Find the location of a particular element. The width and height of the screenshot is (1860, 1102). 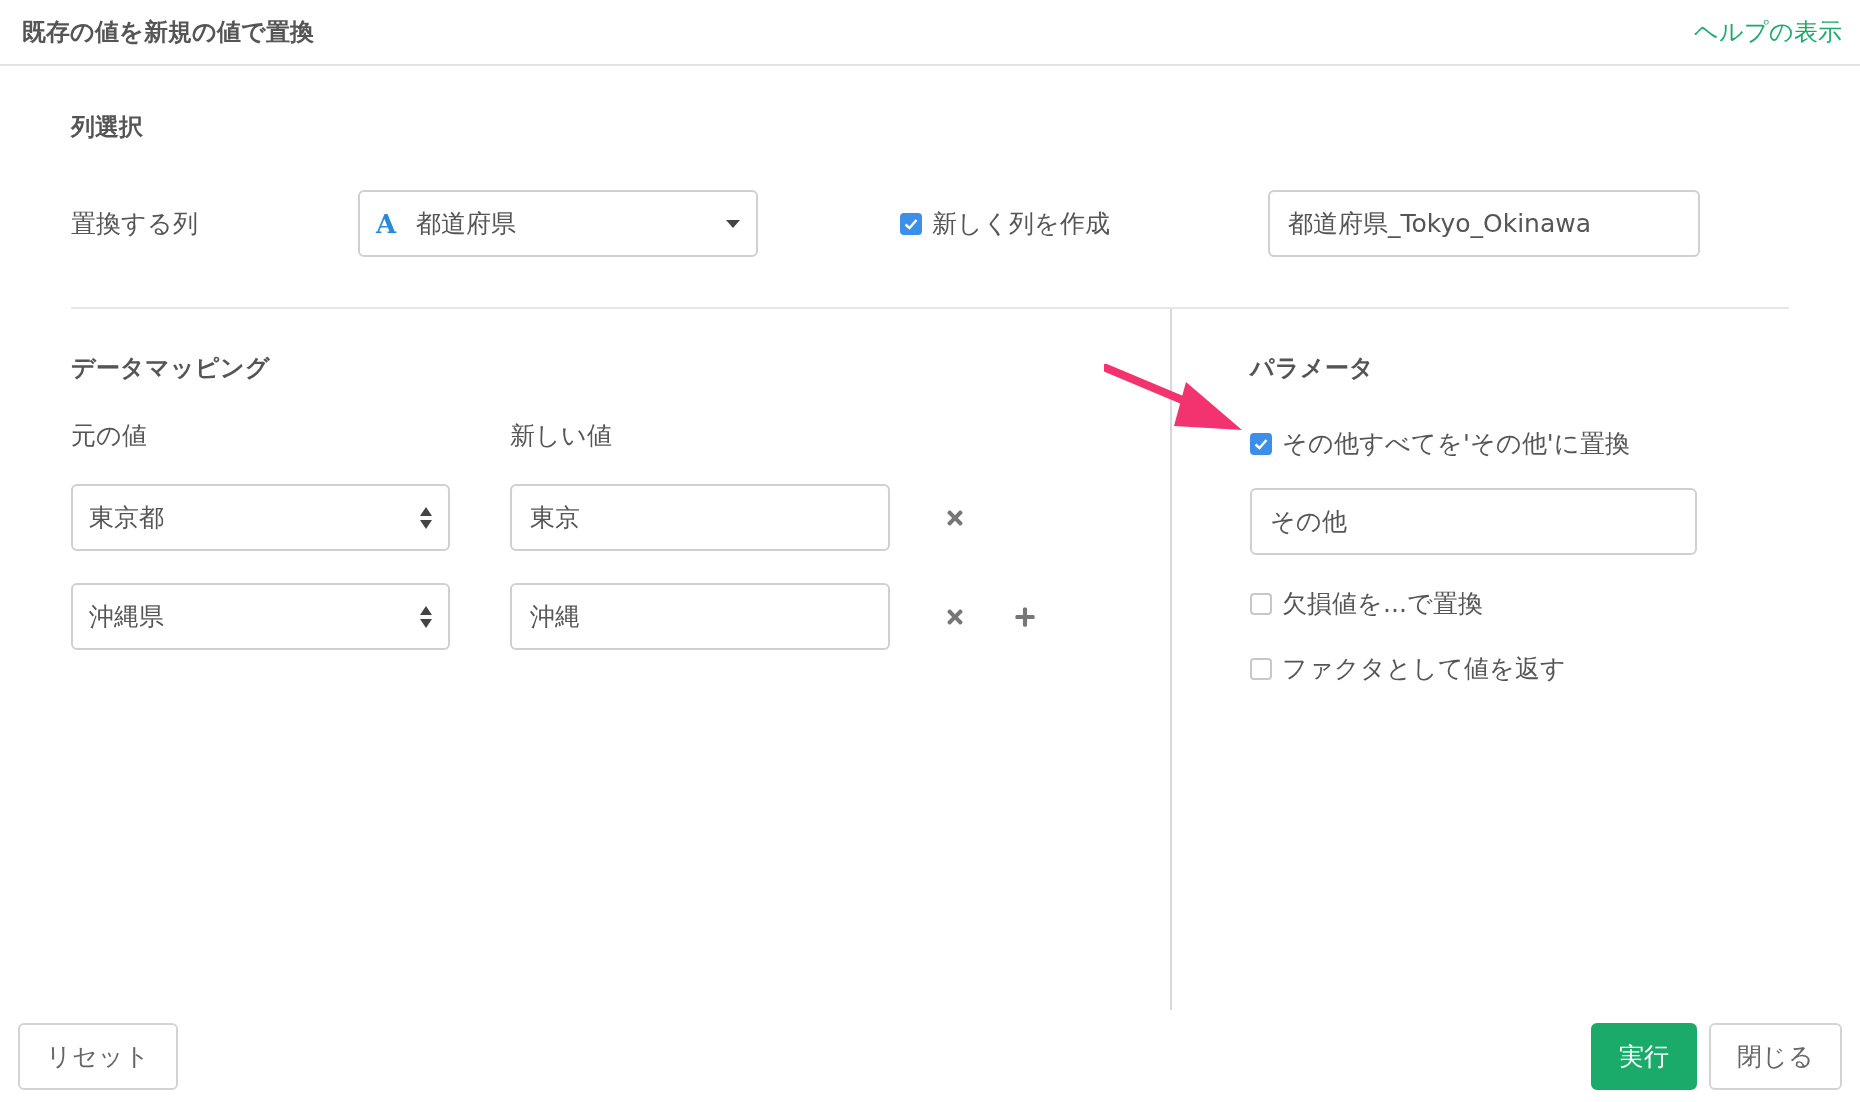

text-type-icon: A is located at coordinates (386, 223).